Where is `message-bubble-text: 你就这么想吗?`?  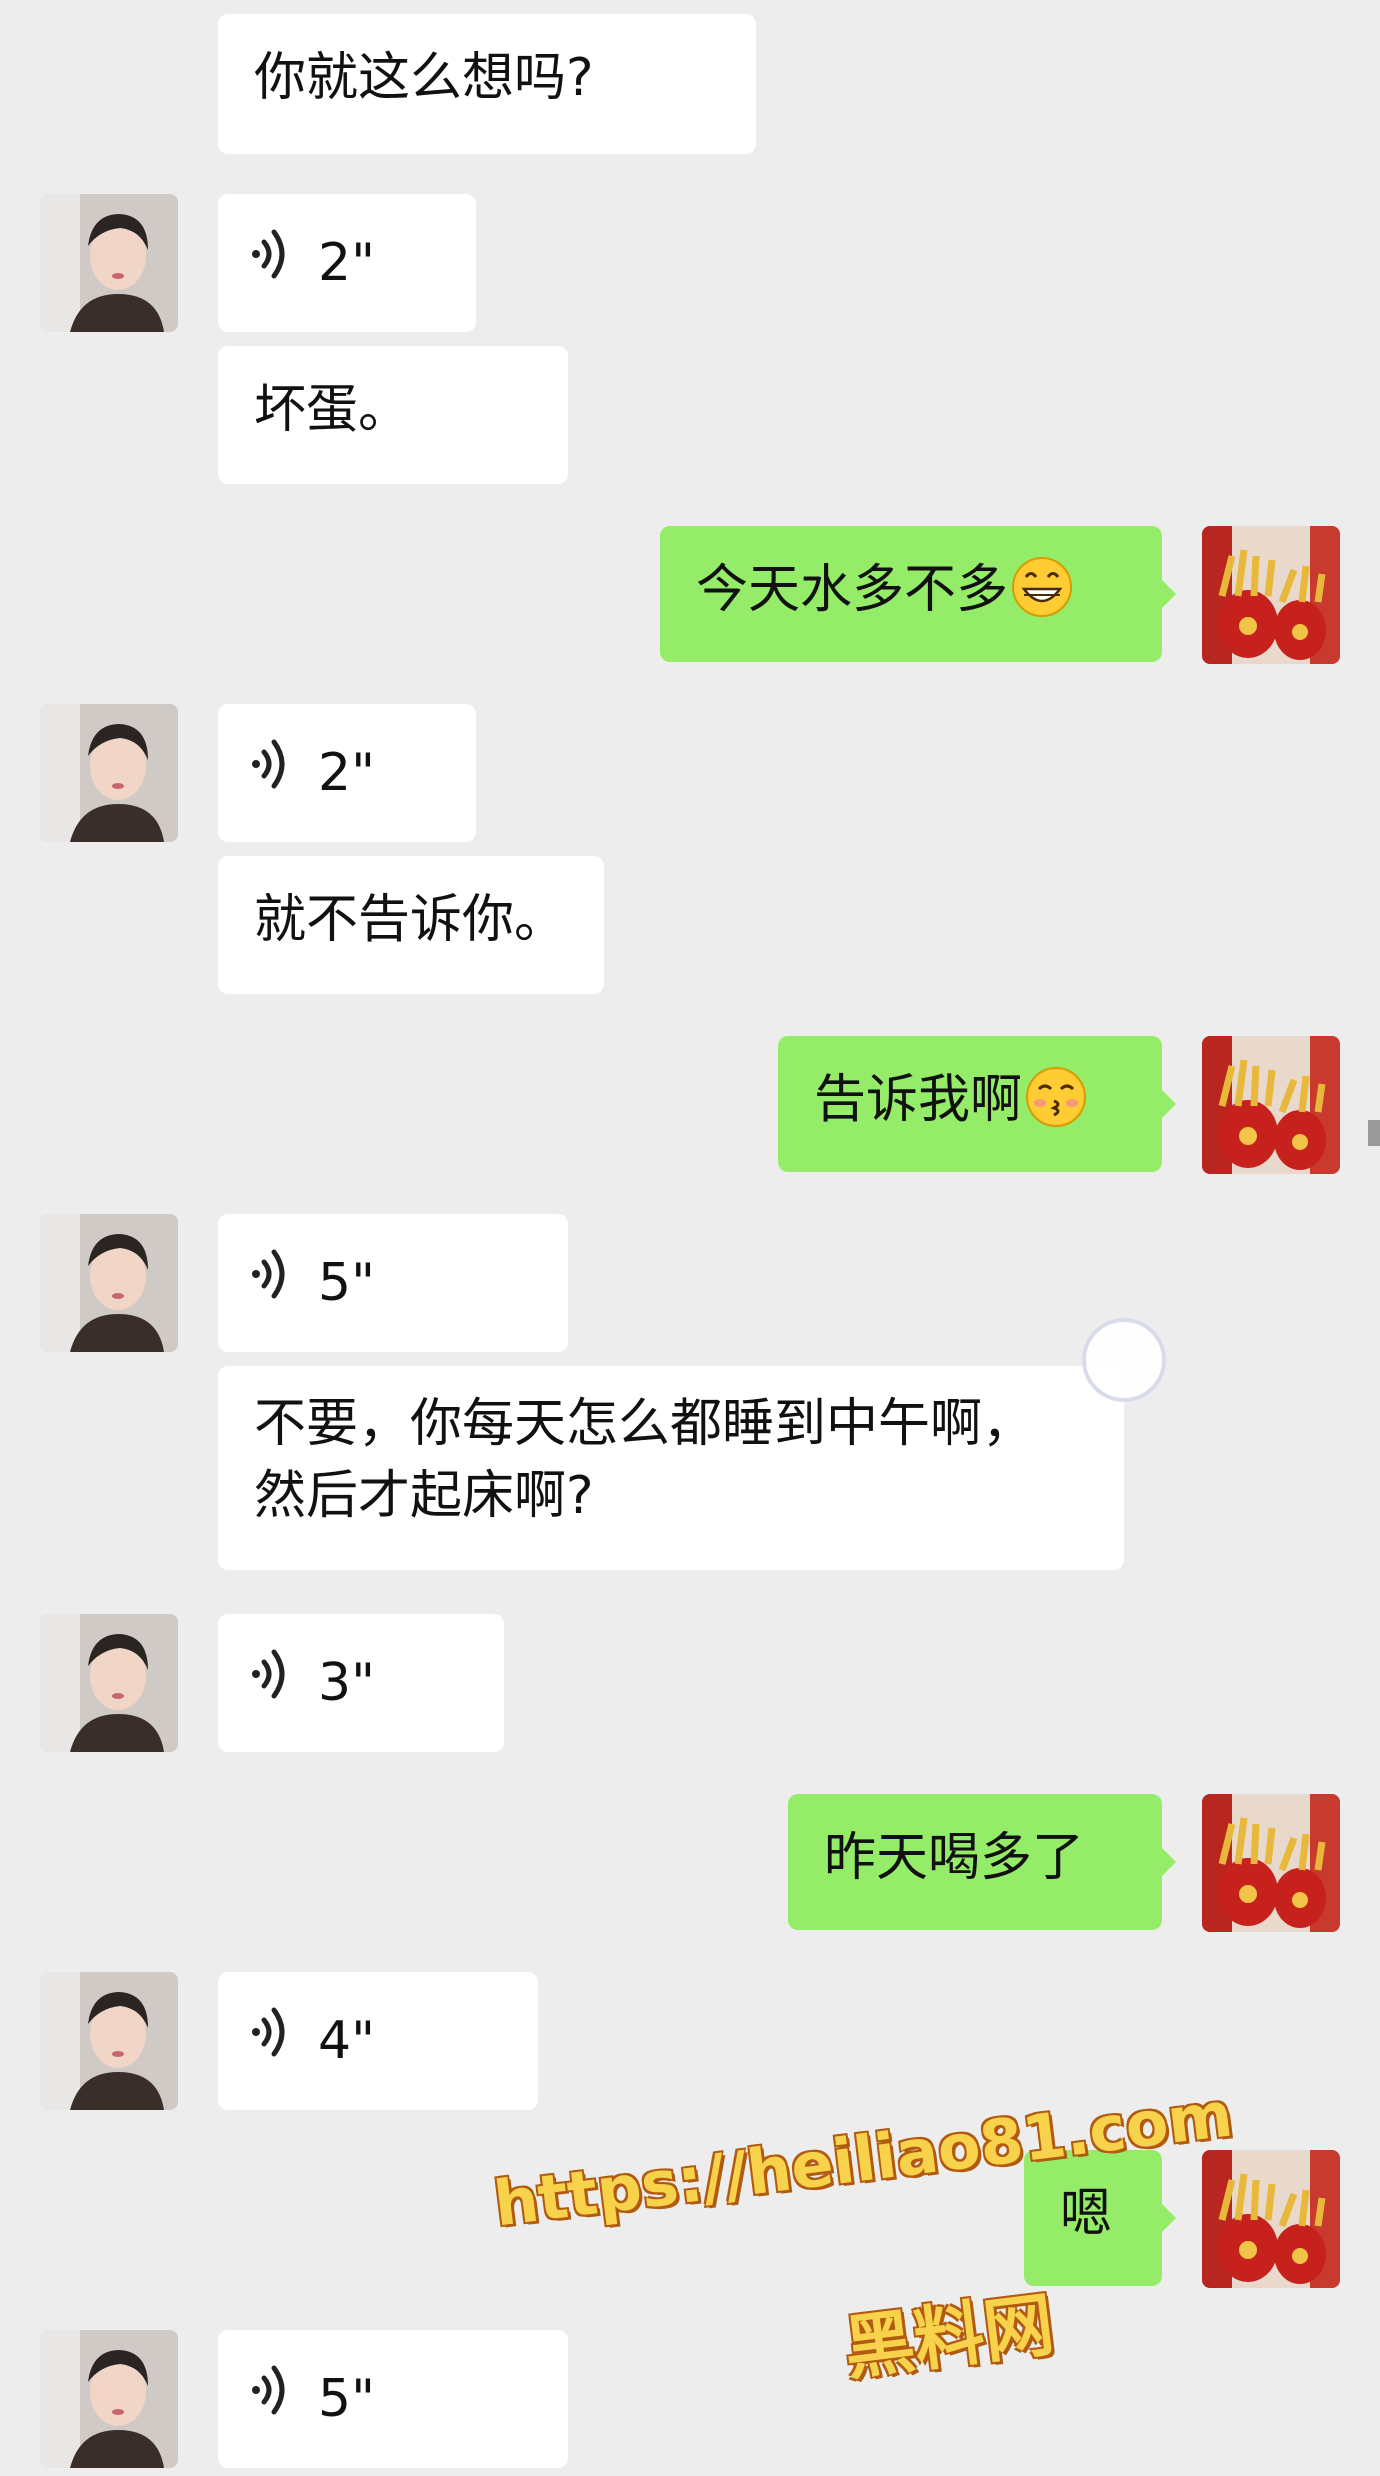
message-bubble-text: 你就这么想吗? is located at coordinates (487, 84).